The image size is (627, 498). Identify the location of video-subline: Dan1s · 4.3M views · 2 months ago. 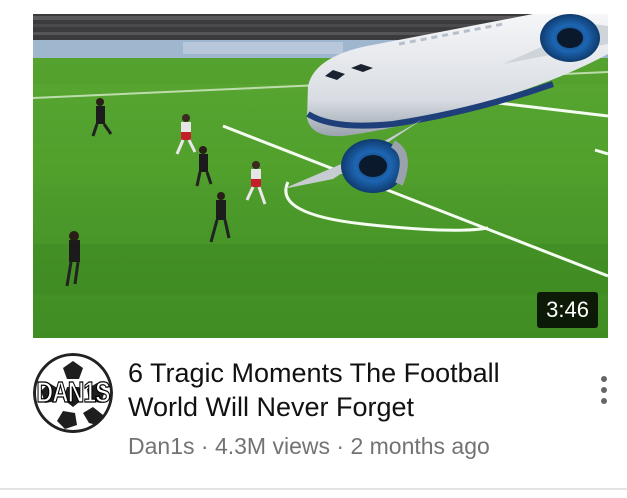
(348, 446).